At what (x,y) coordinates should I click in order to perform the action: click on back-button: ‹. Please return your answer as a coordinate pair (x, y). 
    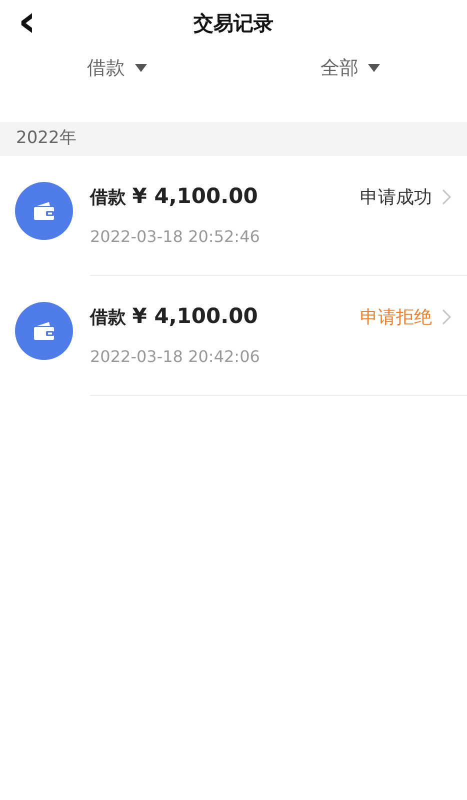
    Looking at the image, I should click on (27, 22).